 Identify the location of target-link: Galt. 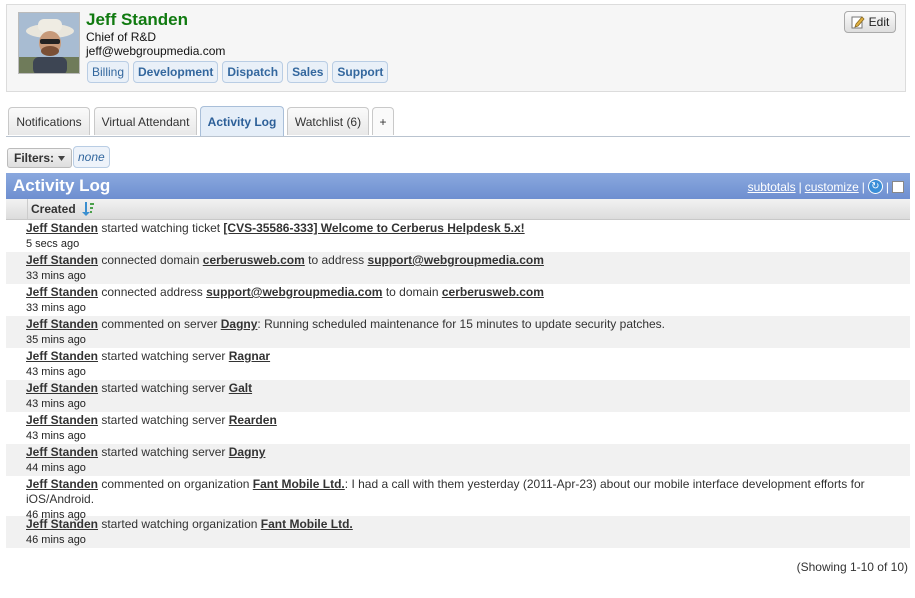
(240, 388).